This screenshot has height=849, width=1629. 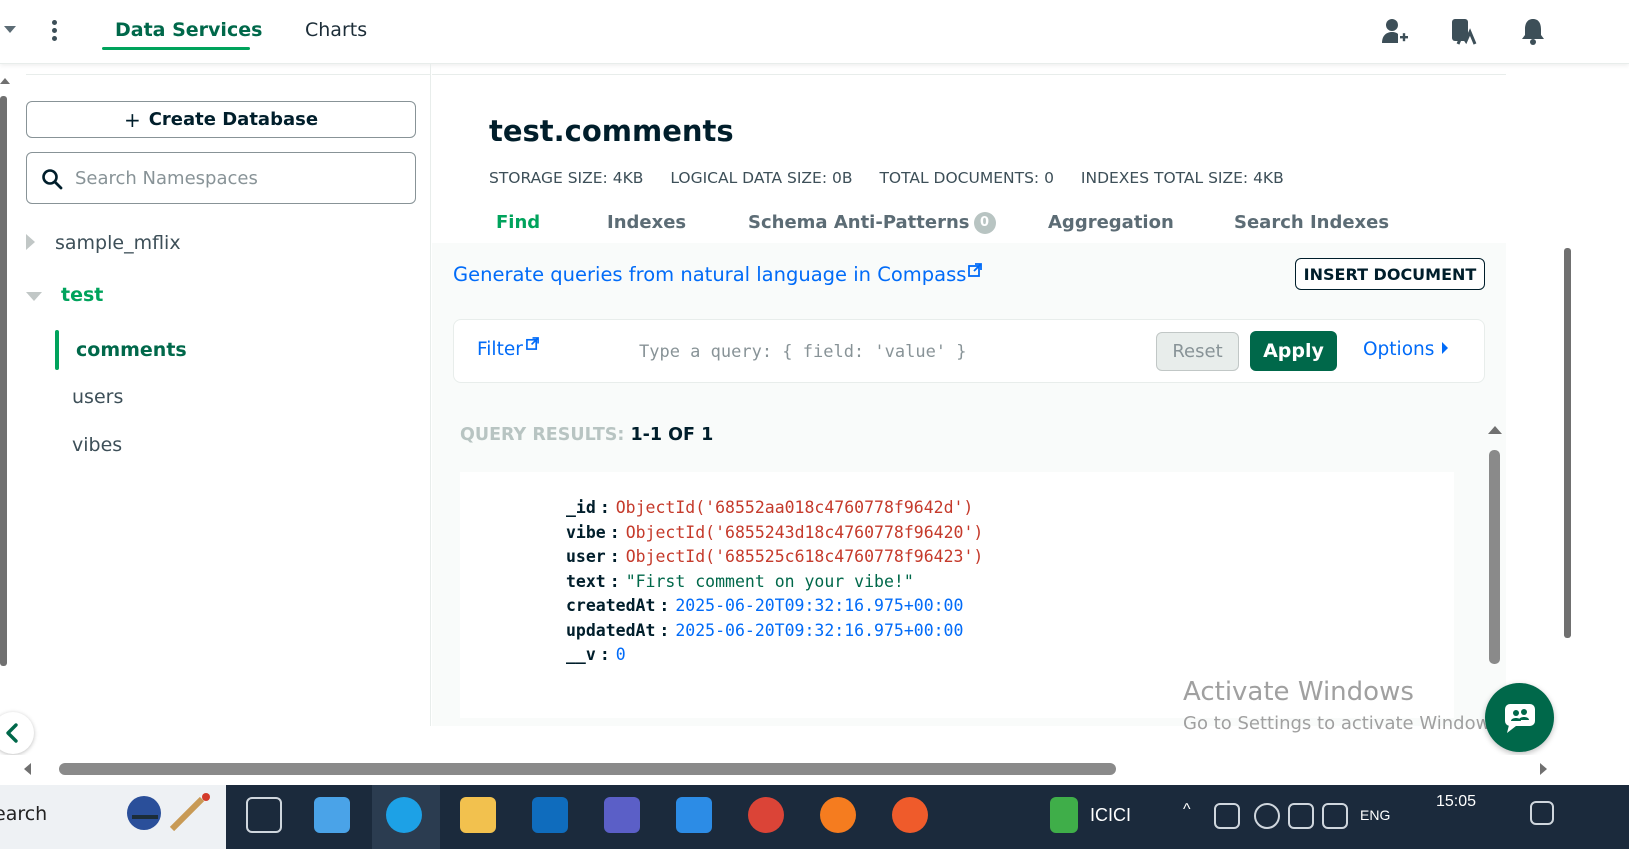 I want to click on sidebar-collection-users: users, so click(x=97, y=397).